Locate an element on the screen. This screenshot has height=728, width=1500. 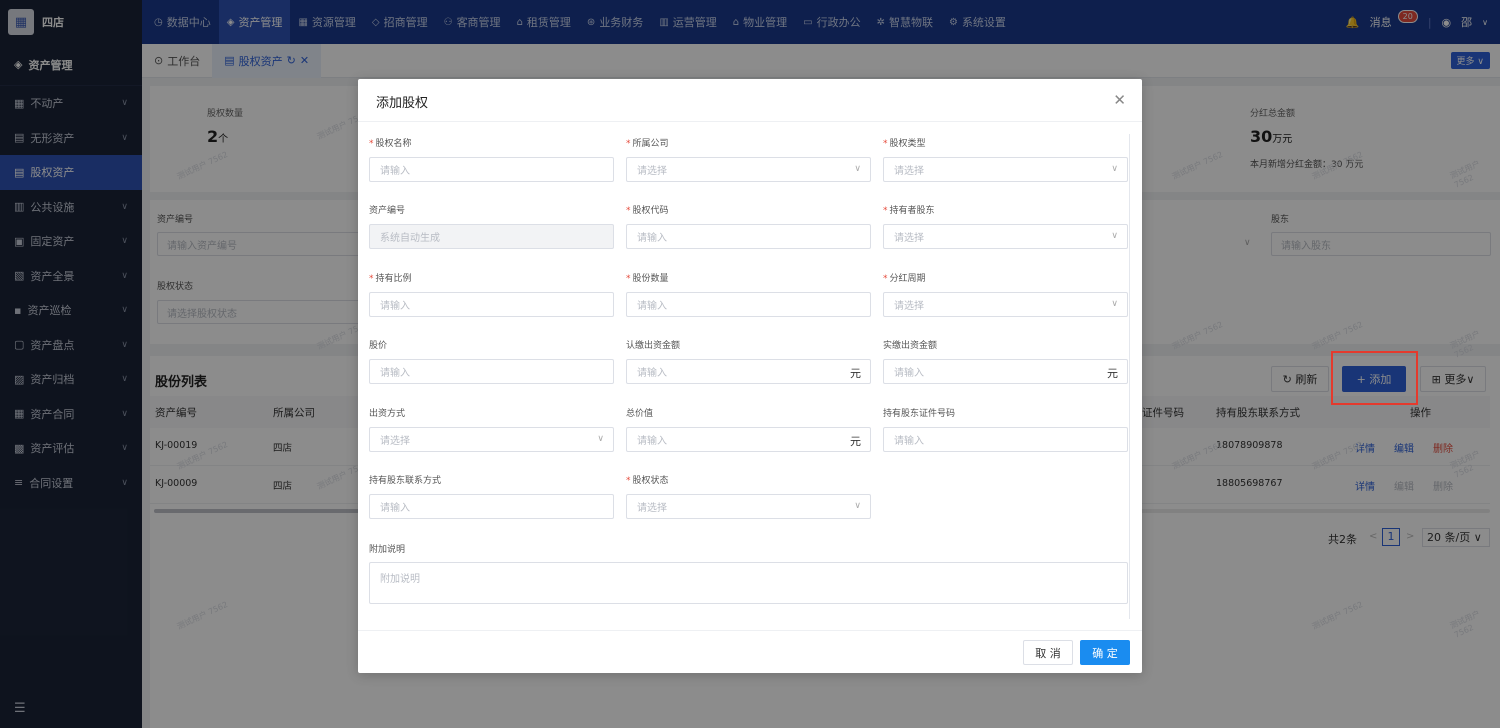
subscribed-label: 认缴出资金额 is located at coordinates (653, 344).